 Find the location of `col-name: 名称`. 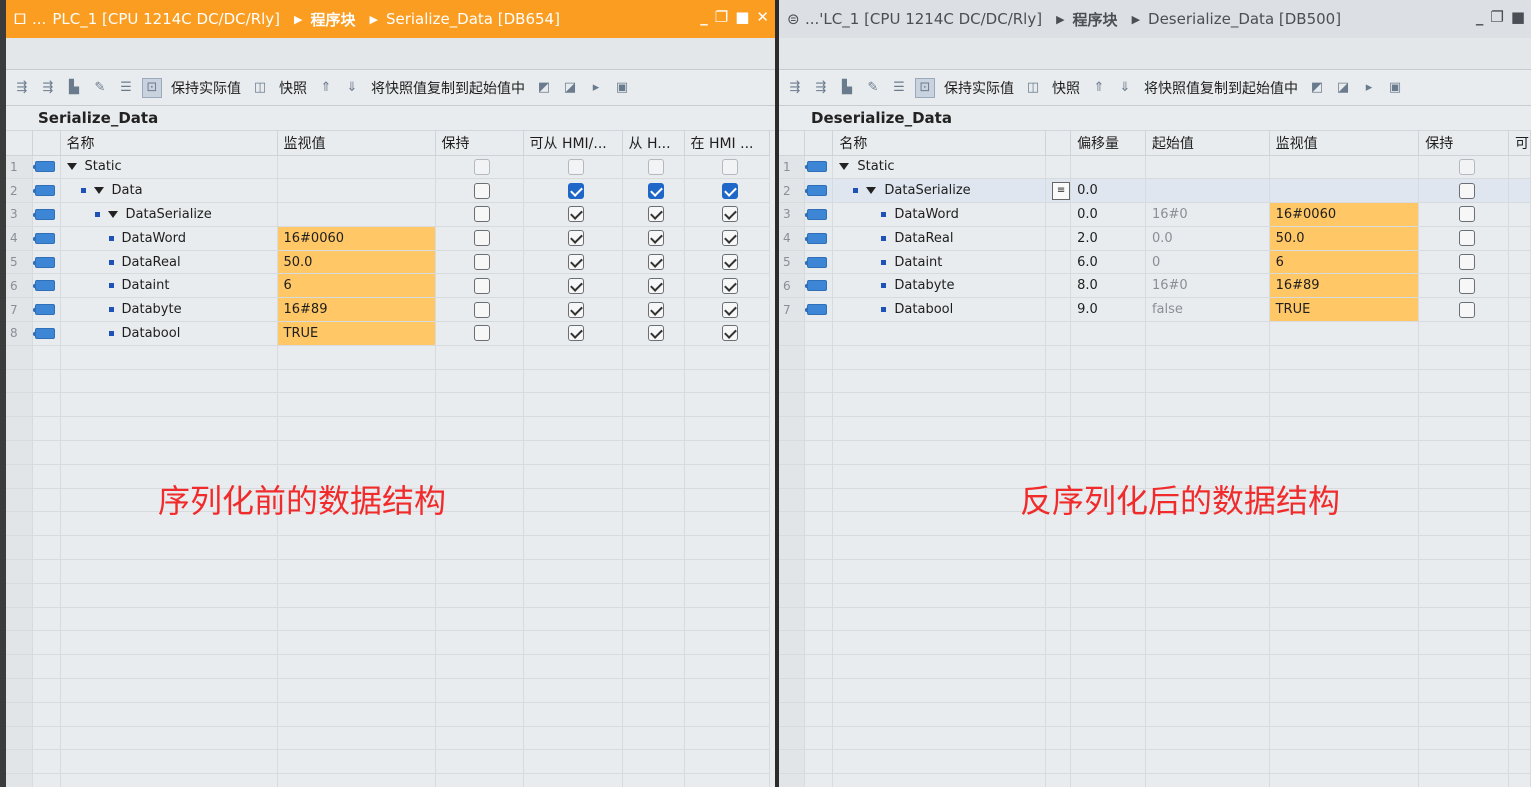

col-name: 名称 is located at coordinates (169, 143).